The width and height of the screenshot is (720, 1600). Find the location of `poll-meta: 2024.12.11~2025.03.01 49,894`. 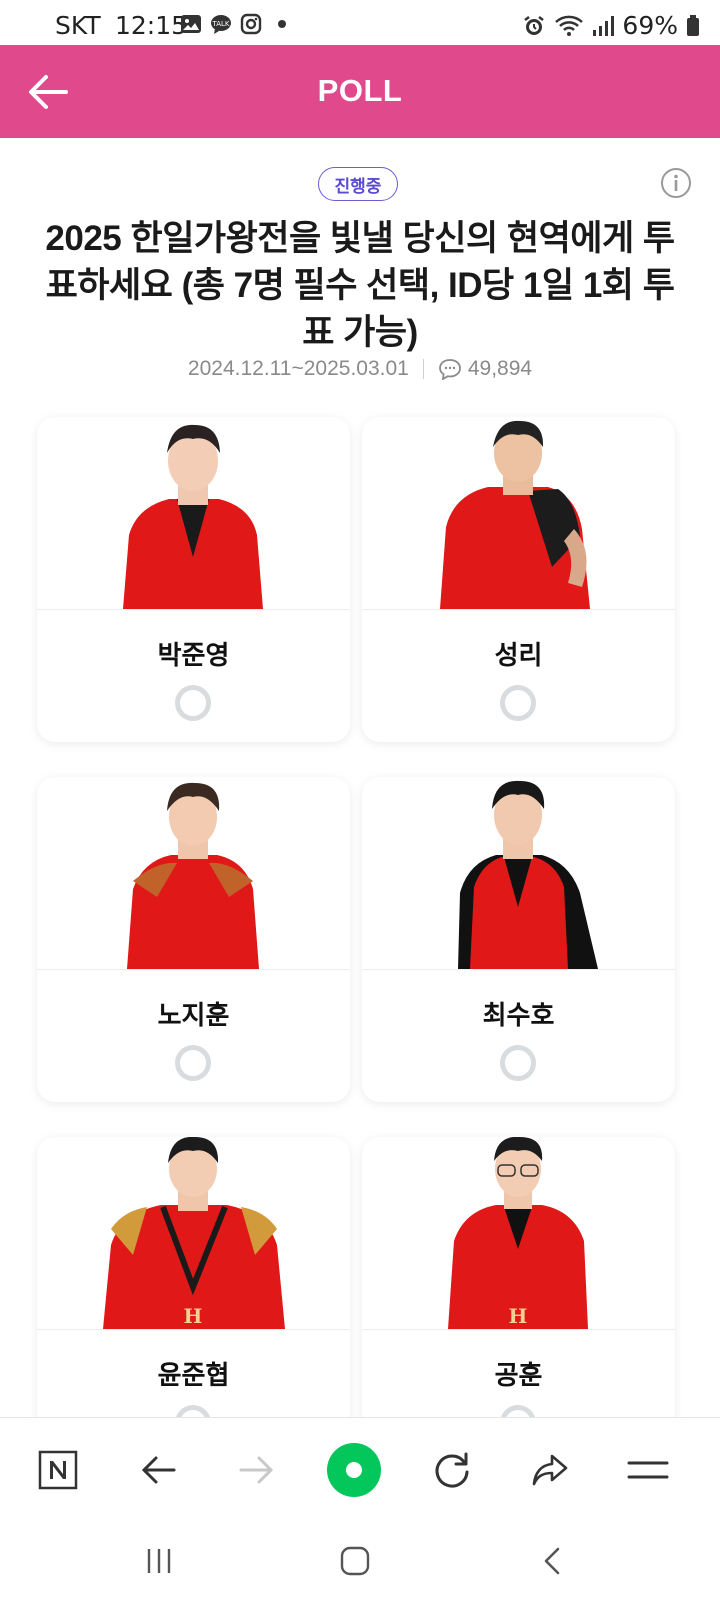

poll-meta: 2024.12.11~2025.03.01 49,894 is located at coordinates (360, 369).